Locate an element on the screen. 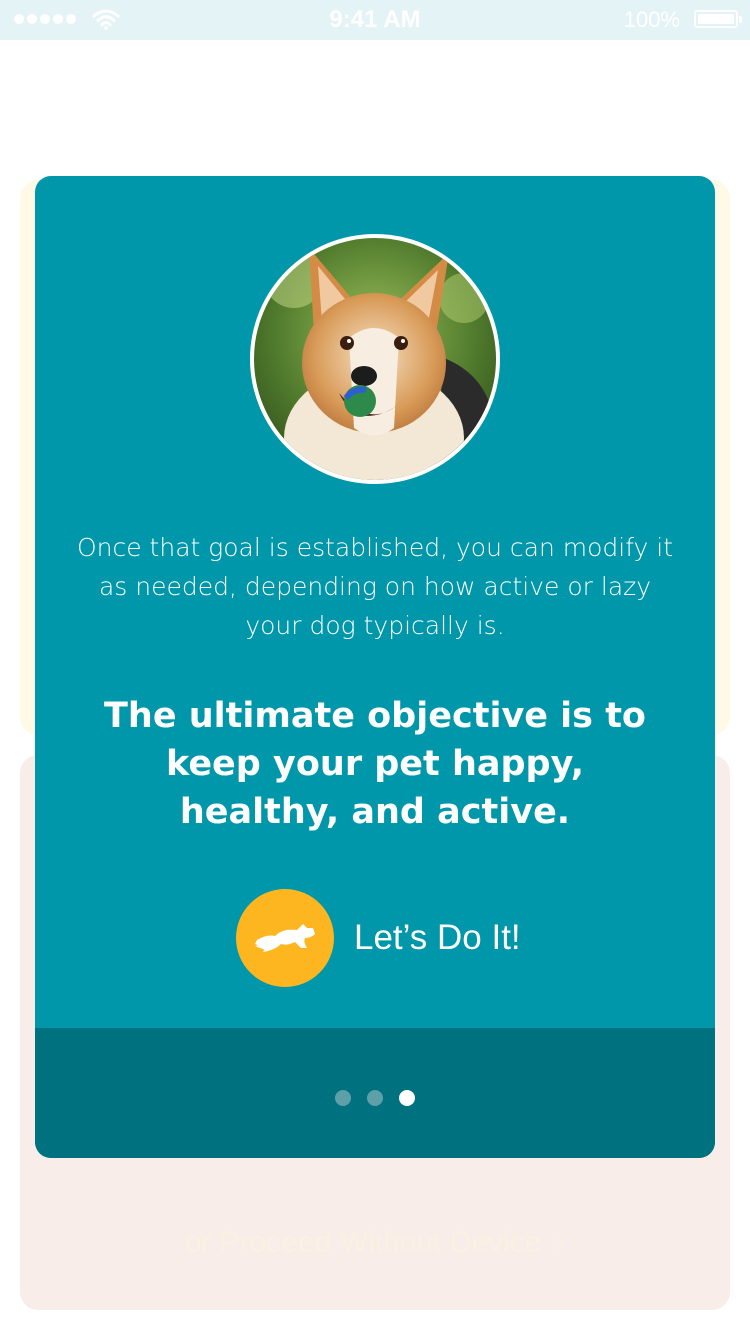 The image size is (750, 1334). dog-photo-avatar is located at coordinates (375, 359).